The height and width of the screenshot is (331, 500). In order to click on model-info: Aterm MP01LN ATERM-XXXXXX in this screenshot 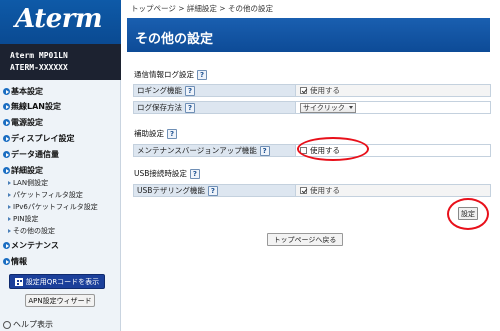, I will do `click(60, 62)`.